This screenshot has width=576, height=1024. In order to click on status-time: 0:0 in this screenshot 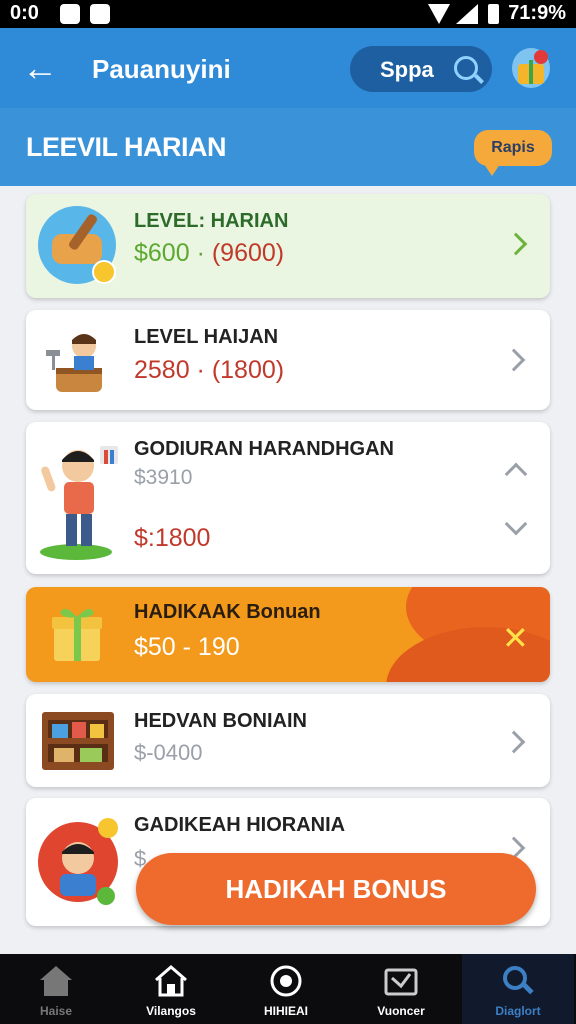, I will do `click(24, 13)`.